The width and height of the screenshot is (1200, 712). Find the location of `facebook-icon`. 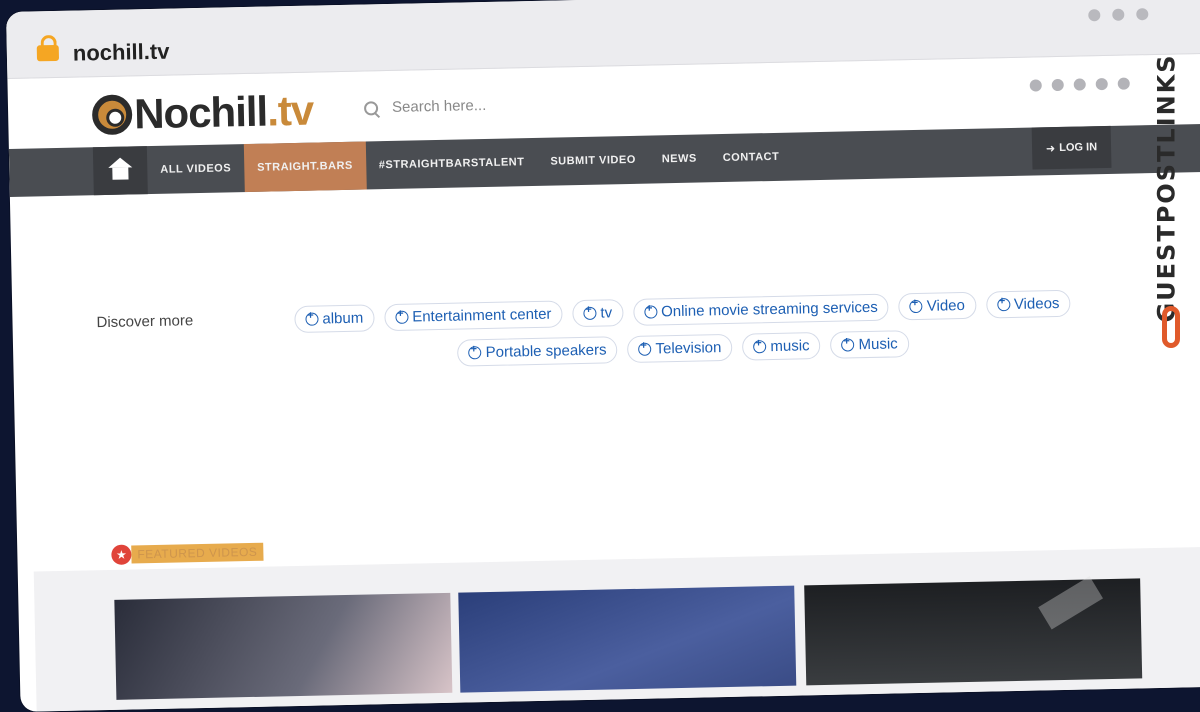

facebook-icon is located at coordinates (1035, 85).